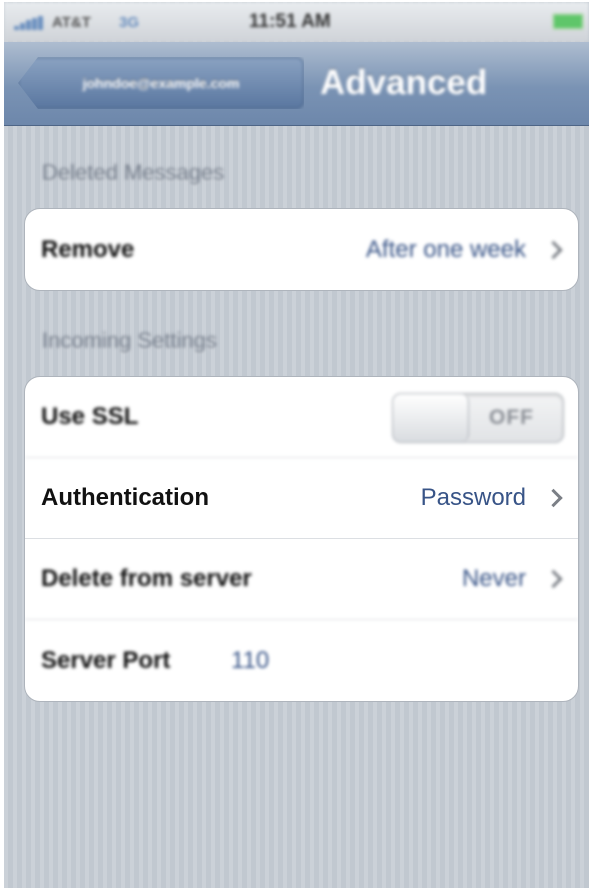 The height and width of the screenshot is (890, 593). Describe the element at coordinates (71, 22) in the screenshot. I see `carrier-name: AT&T` at that location.